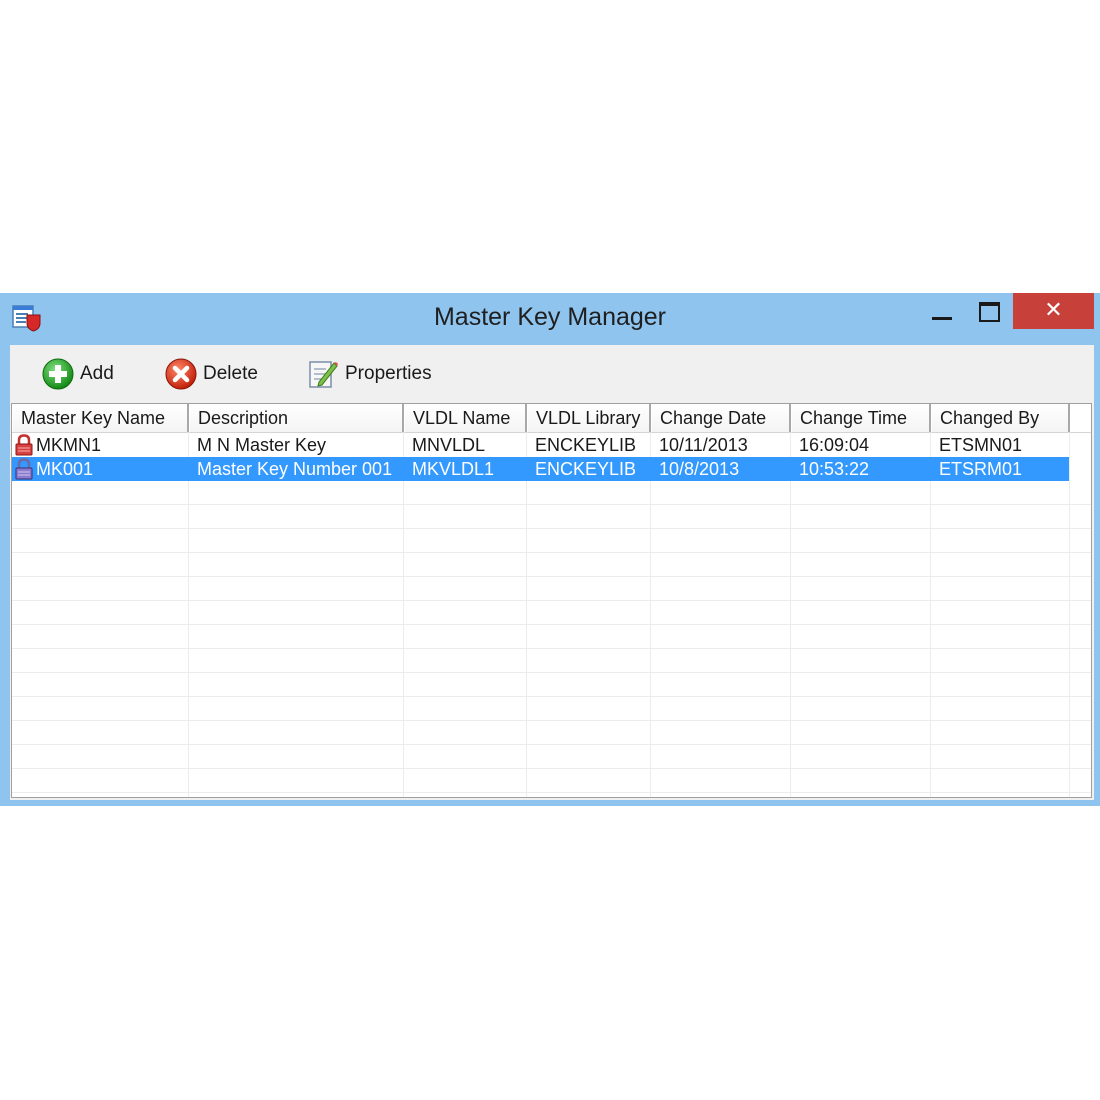 This screenshot has height=1100, width=1100. I want to click on delete-button: Delete, so click(211, 374).